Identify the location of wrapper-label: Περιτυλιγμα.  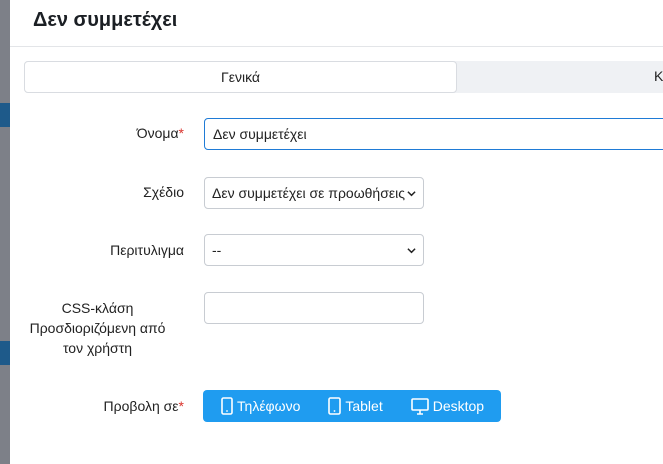
(147, 250).